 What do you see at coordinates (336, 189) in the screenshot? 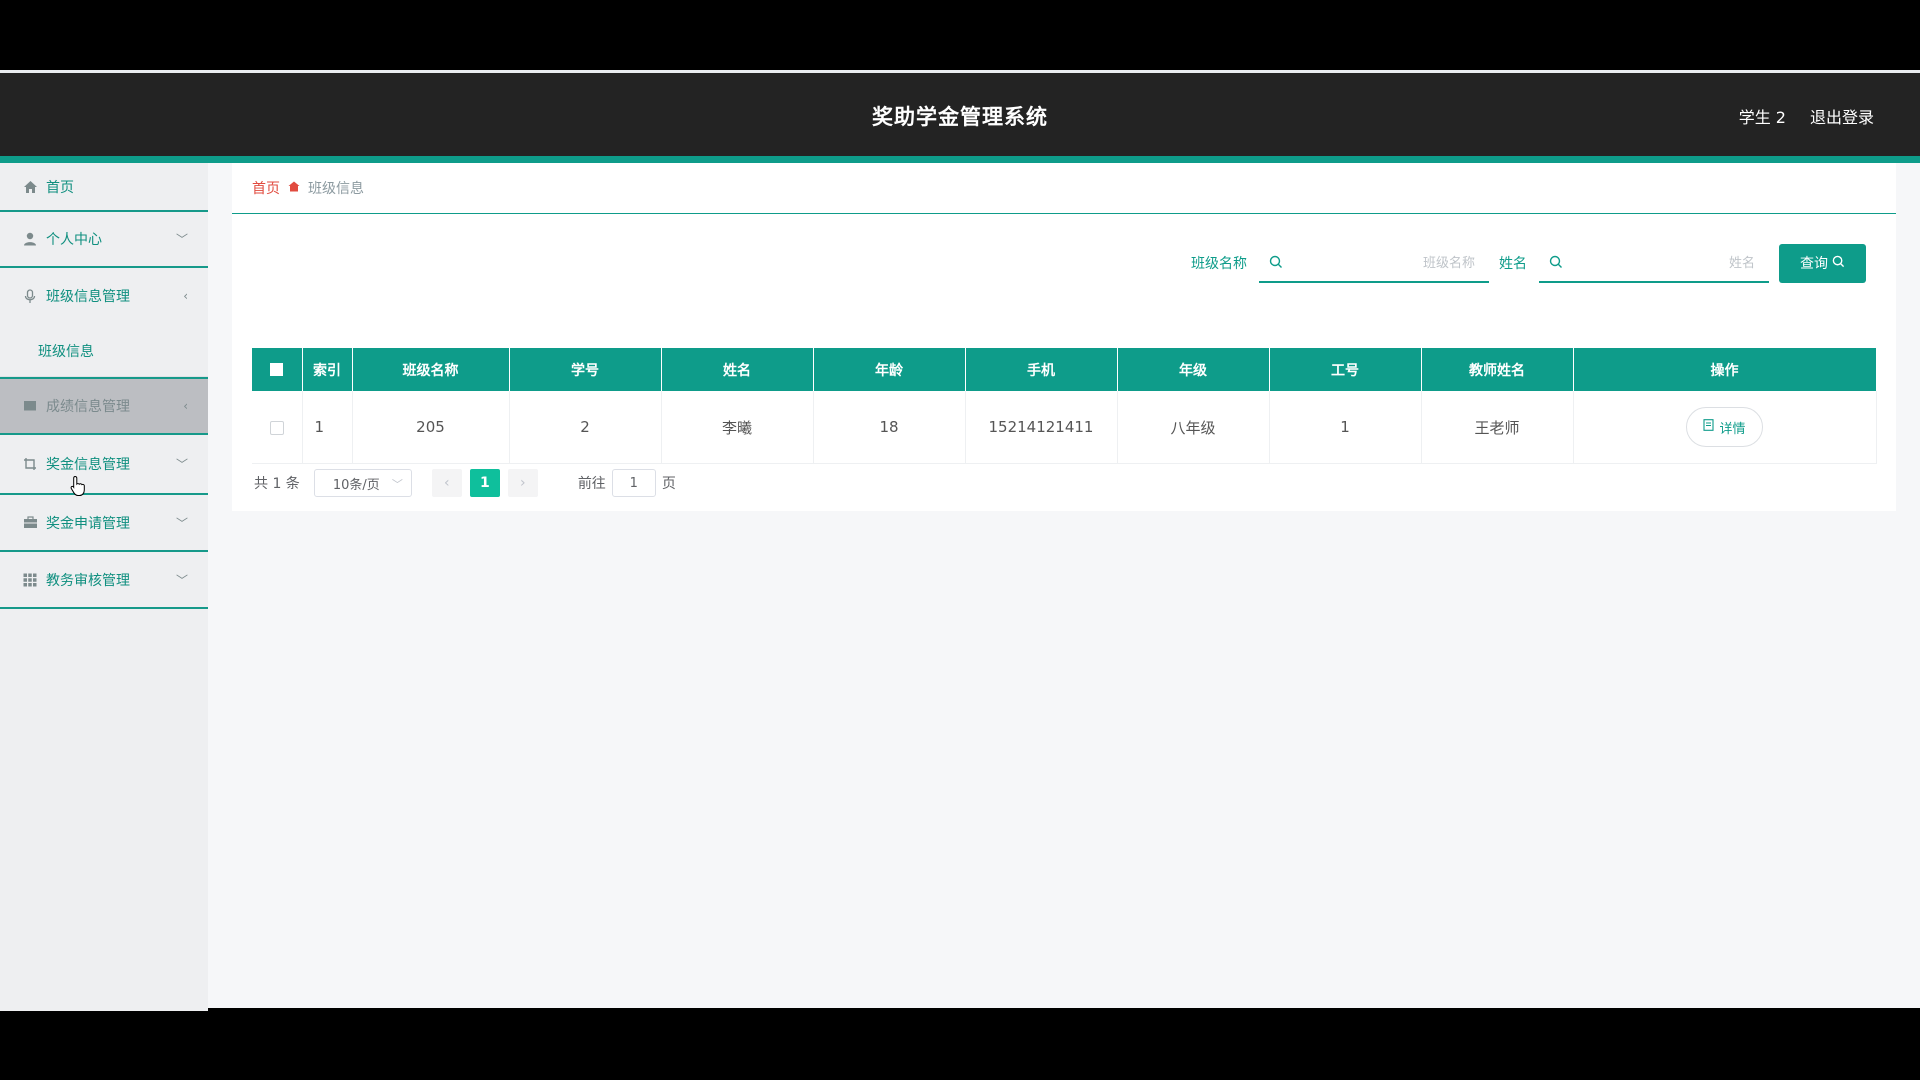
I see `breadcrumb-current: 班级信息` at bounding box center [336, 189].